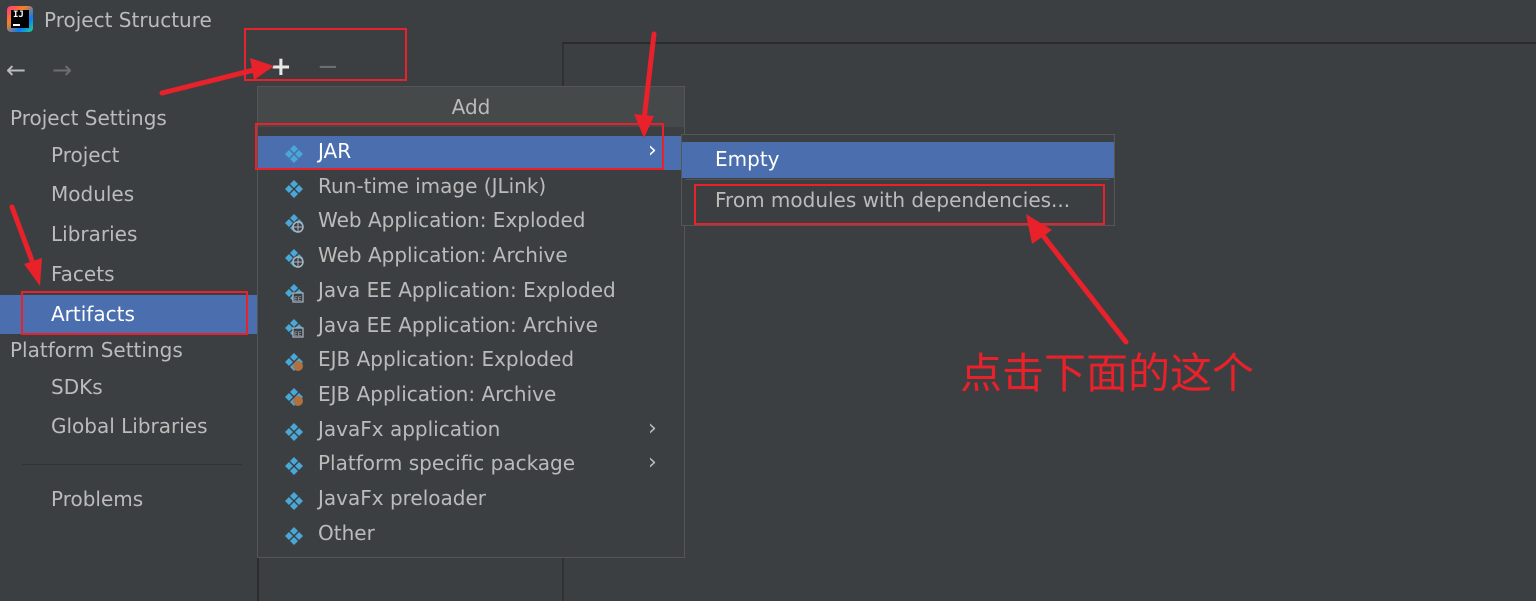 The image size is (1536, 601). Describe the element at coordinates (649, 77) in the screenshot. I see `annotation-arrow-jar` at that location.